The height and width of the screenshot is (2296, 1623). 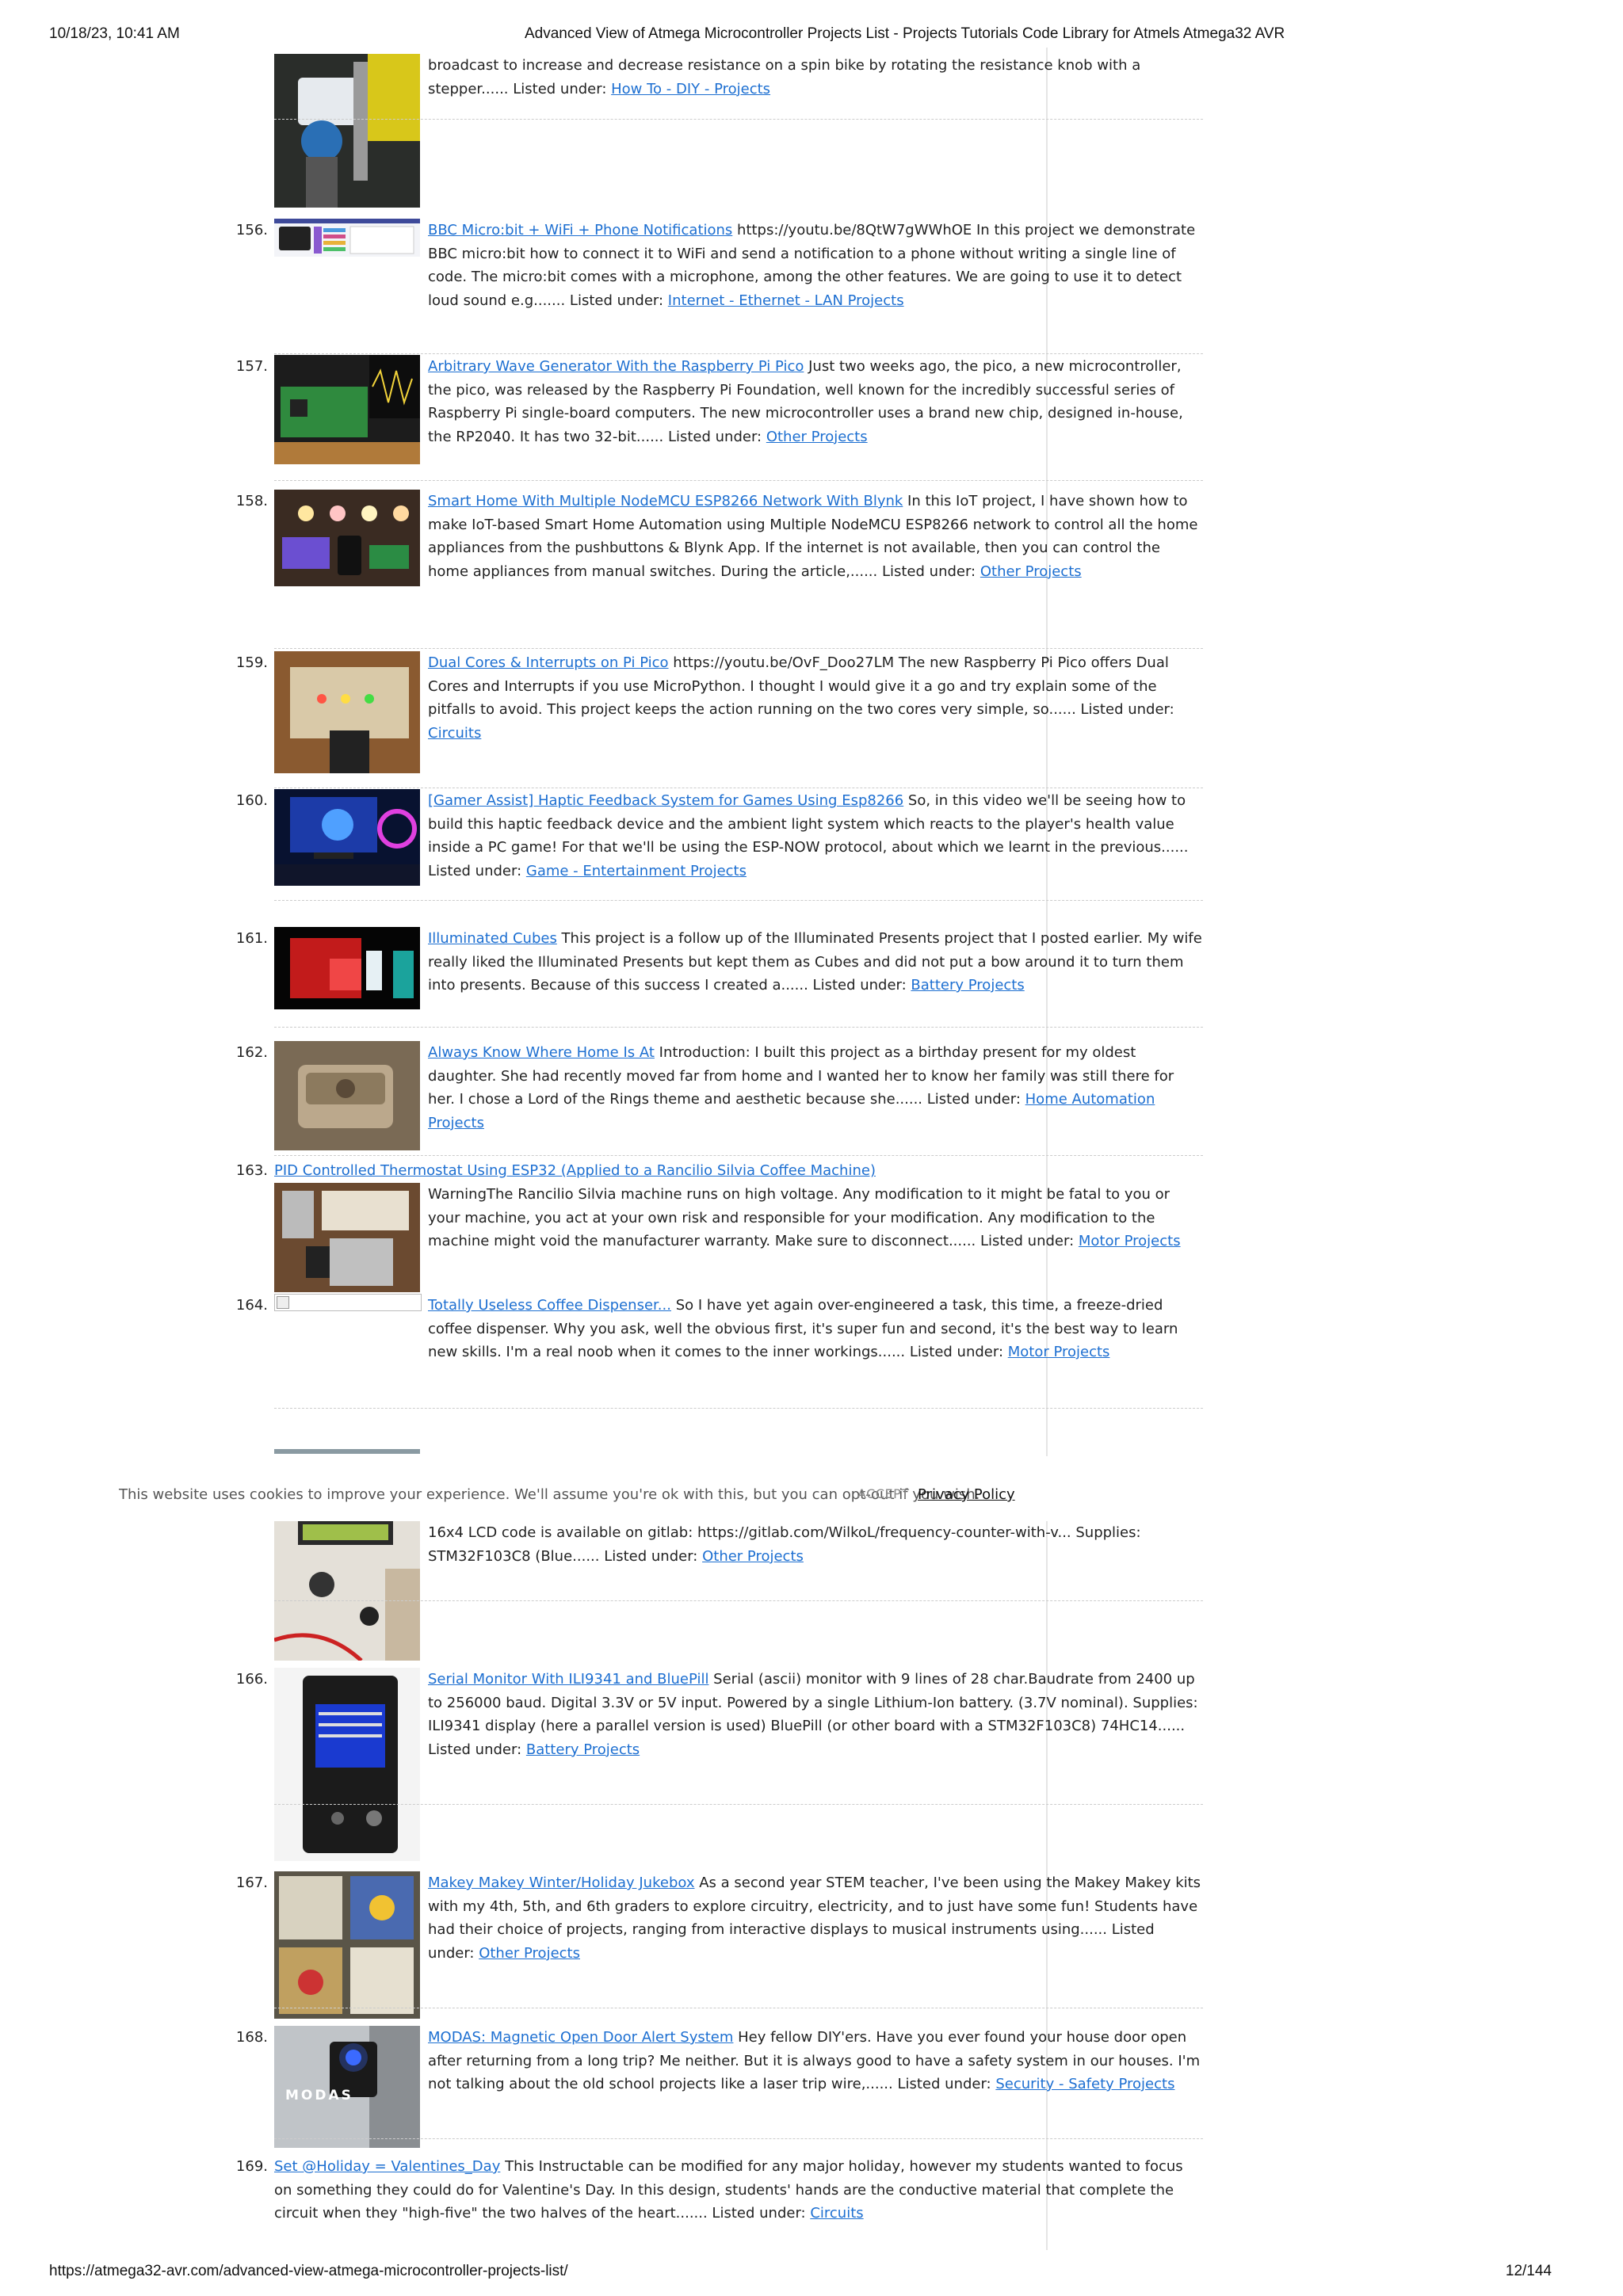 What do you see at coordinates (251, 938) in the screenshot?
I see `item-number: 161.` at bounding box center [251, 938].